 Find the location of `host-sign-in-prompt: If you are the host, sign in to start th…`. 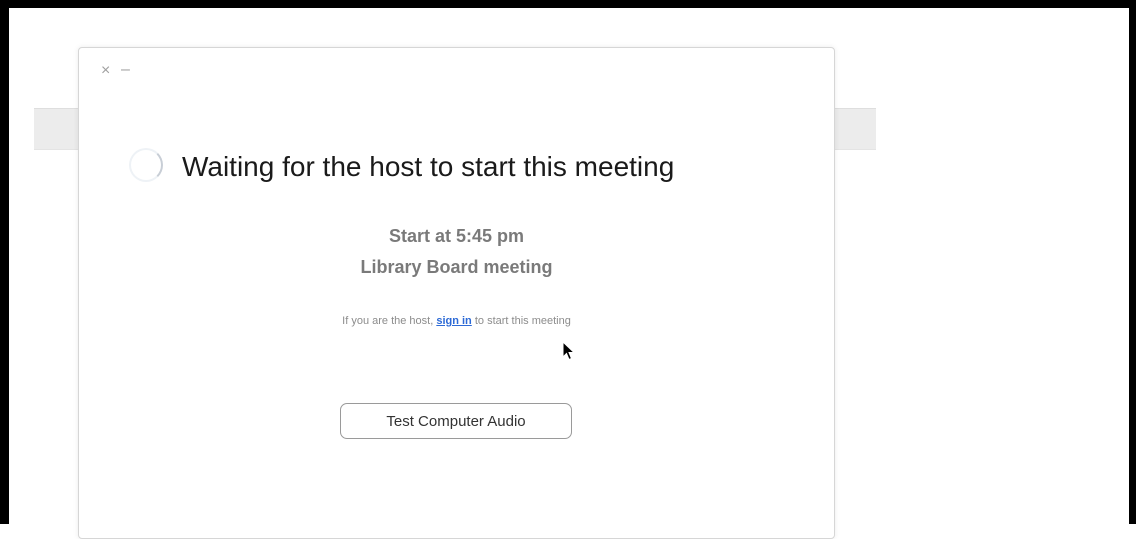

host-sign-in-prompt: If you are the host, sign in to start th… is located at coordinates (456, 321).